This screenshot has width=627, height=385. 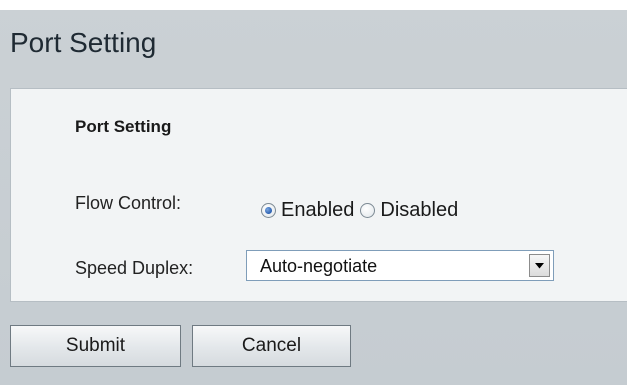 I want to click on flow-control-label: Flow Control:, so click(x=128, y=203).